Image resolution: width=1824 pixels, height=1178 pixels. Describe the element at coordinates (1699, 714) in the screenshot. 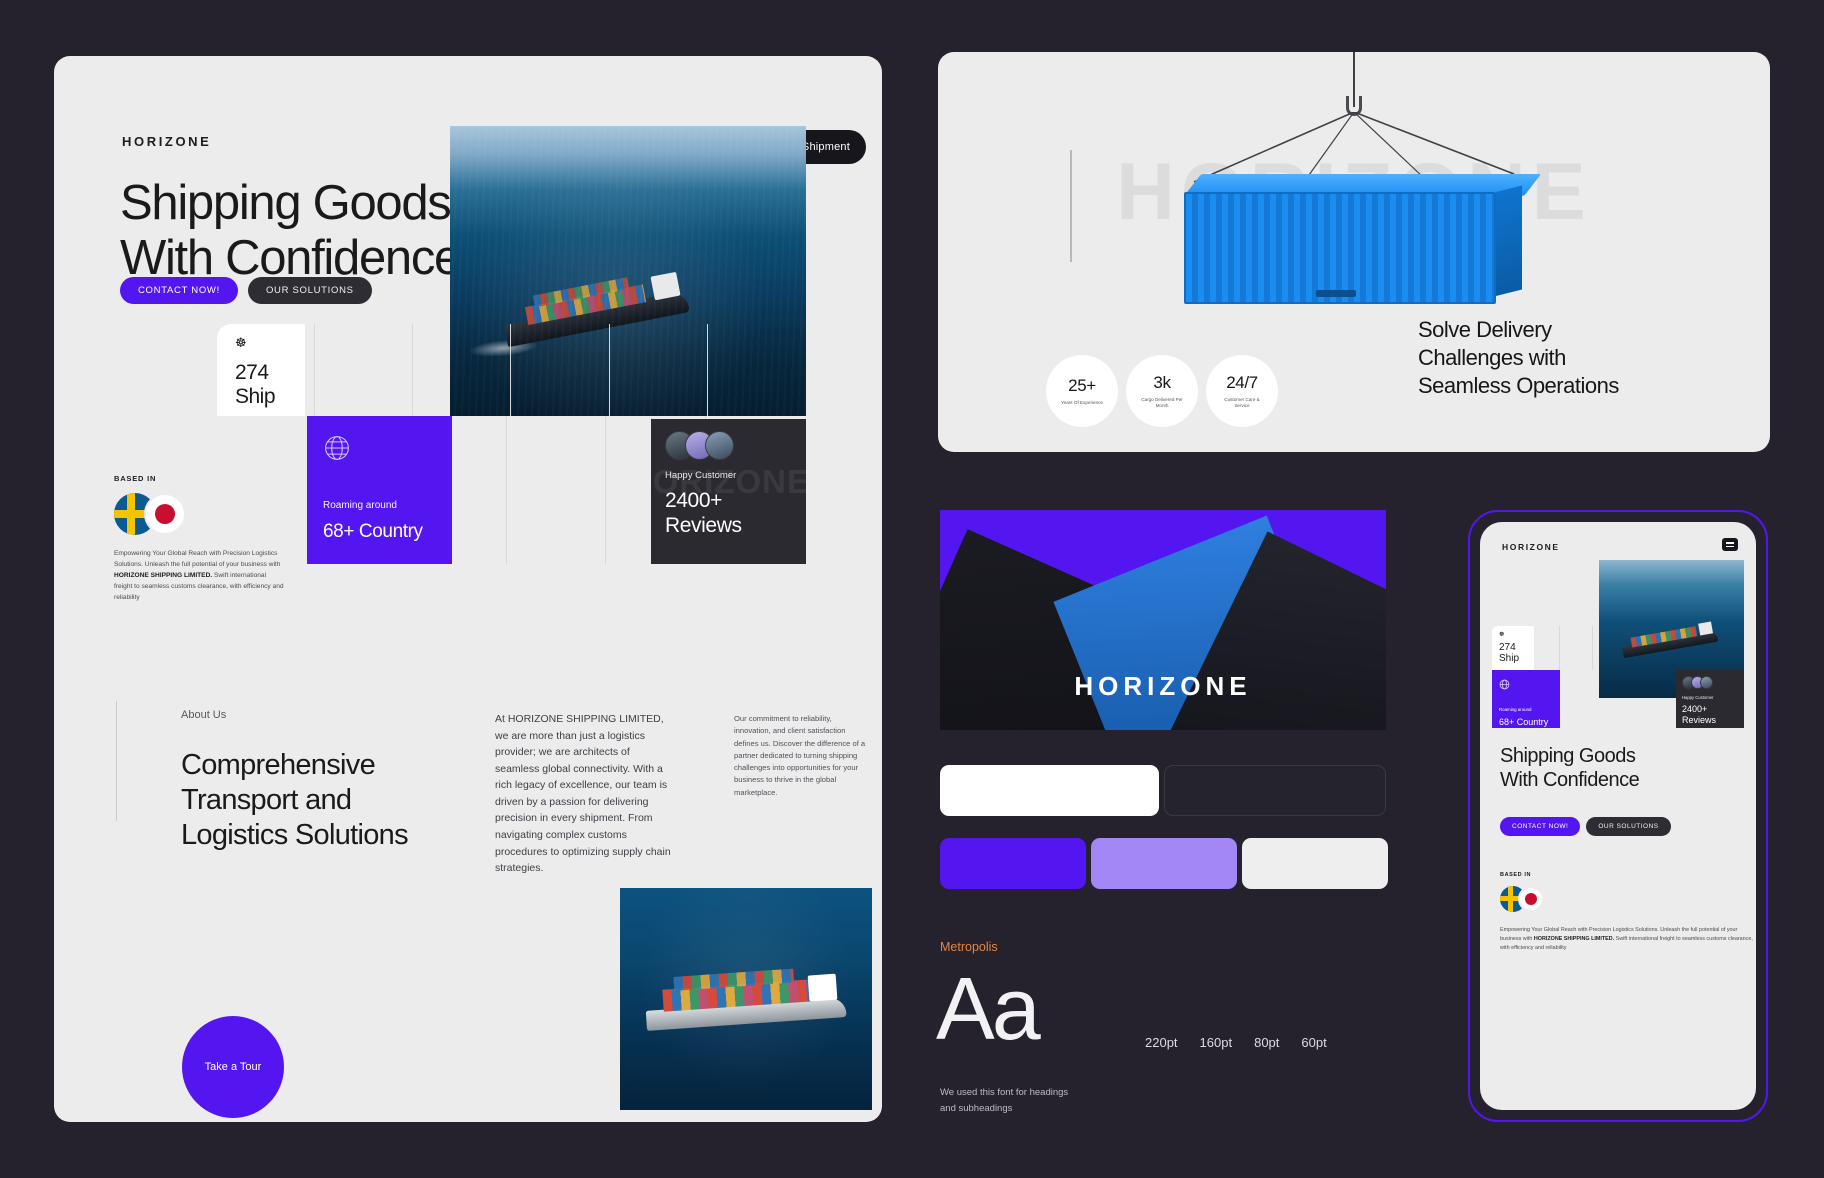

I see `phone-reviews-value: 2400+ Reviews` at that location.